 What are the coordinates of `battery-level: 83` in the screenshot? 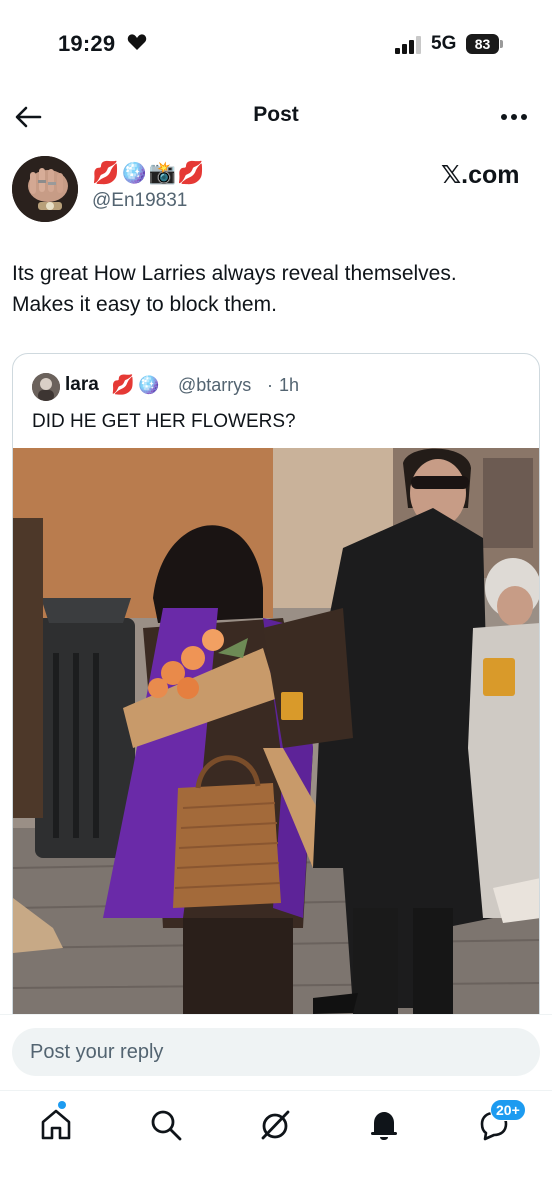 It's located at (482, 44).